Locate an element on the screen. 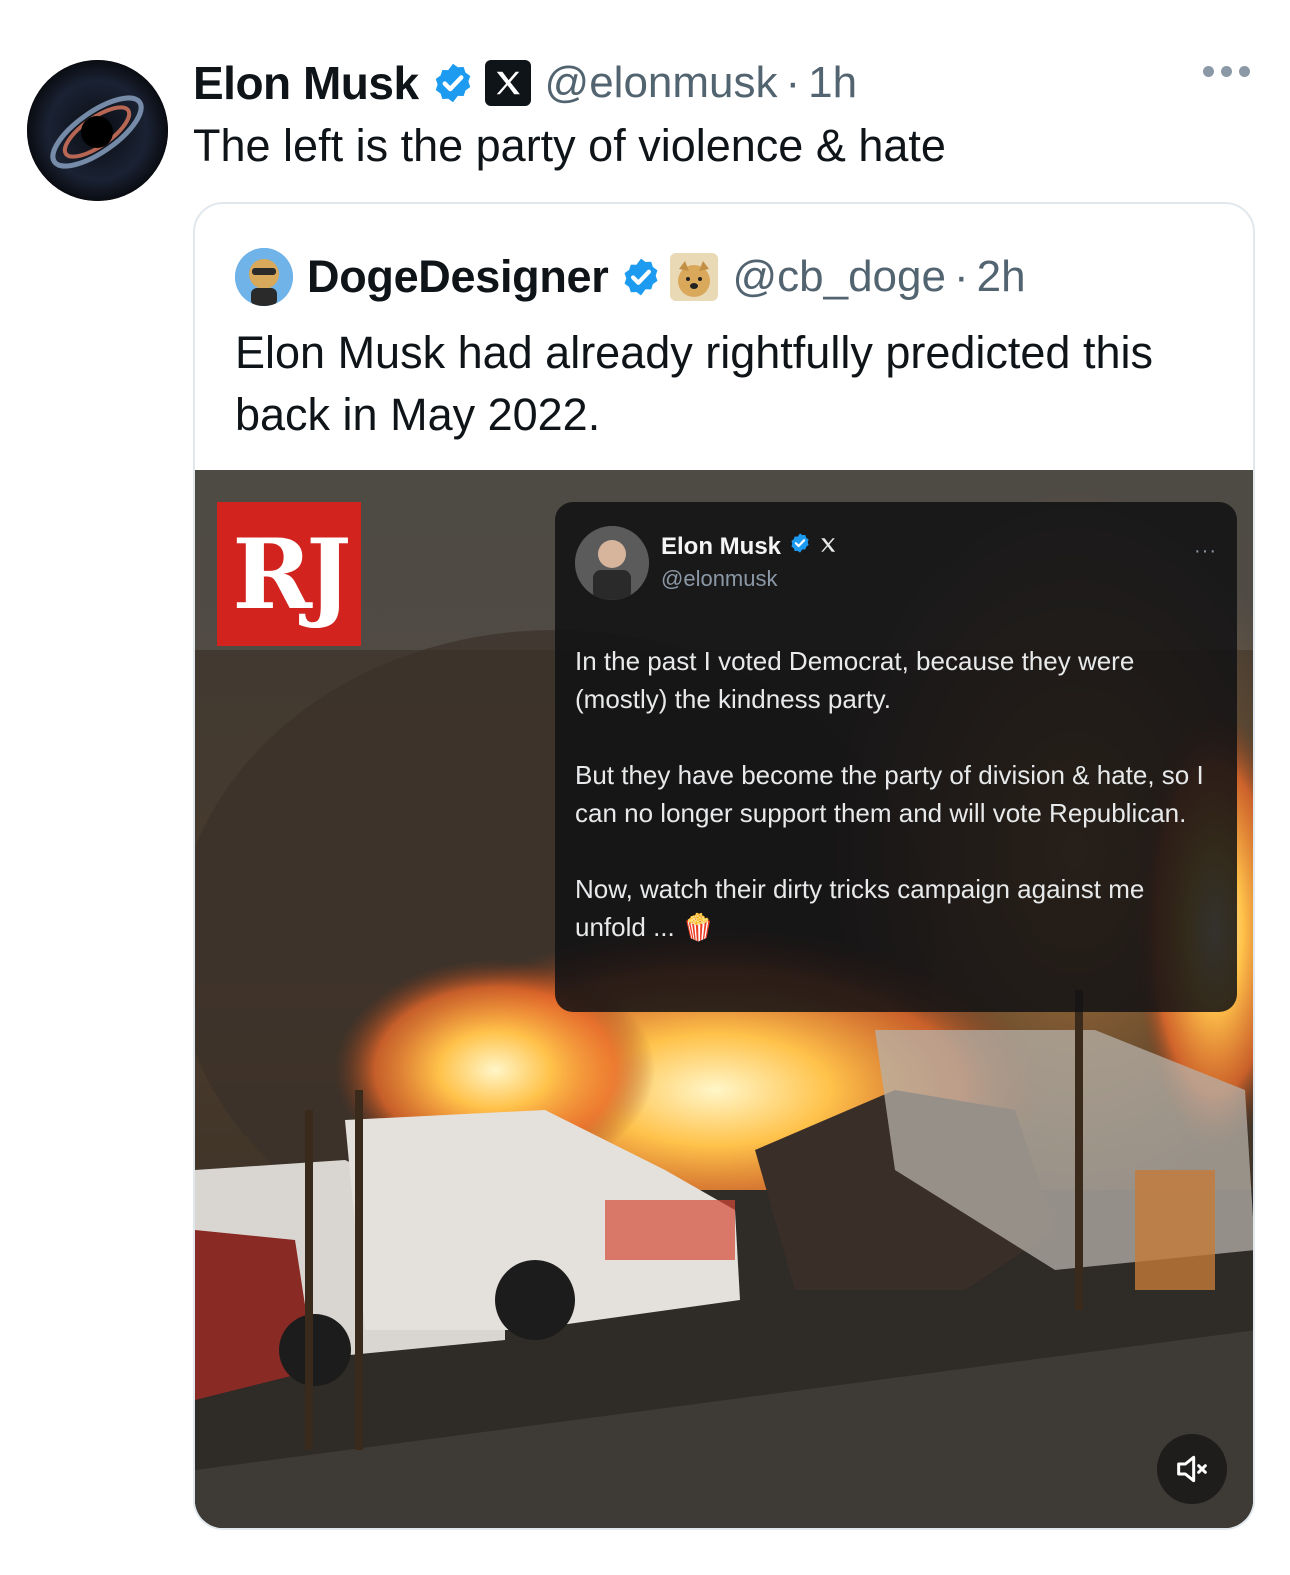  more-options-icon: ··· is located at coordinates (1205, 551).